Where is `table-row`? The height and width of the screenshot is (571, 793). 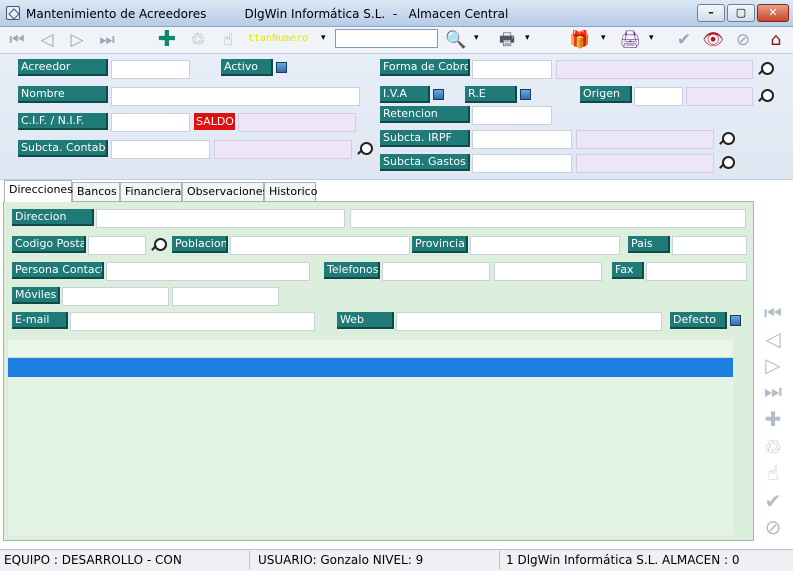
table-row is located at coordinates (370, 367).